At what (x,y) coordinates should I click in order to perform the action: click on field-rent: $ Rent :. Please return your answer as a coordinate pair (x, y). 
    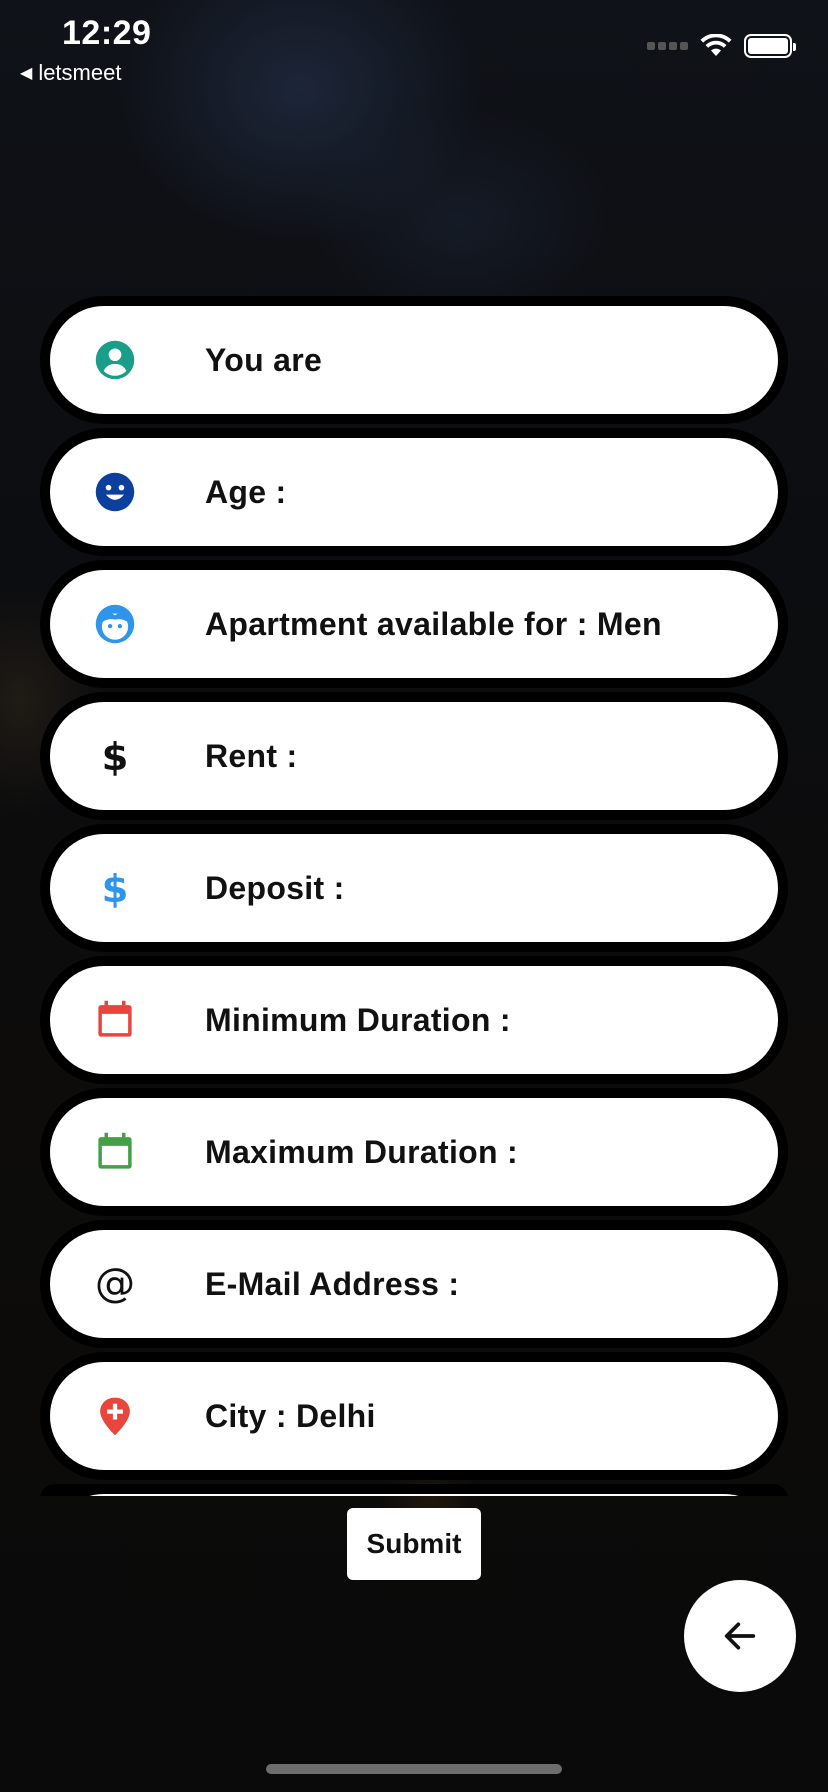
    Looking at the image, I should click on (414, 756).